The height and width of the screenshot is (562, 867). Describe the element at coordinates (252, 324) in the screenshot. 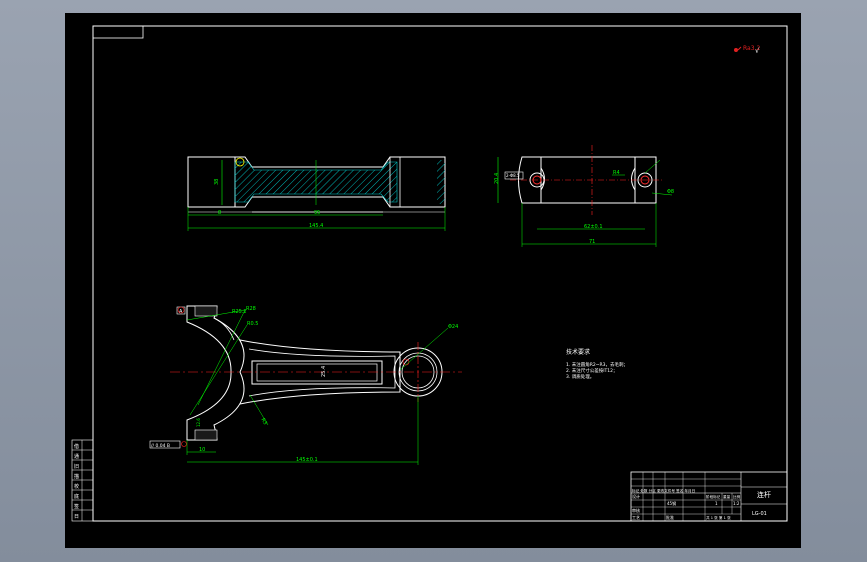

I see `plan-leader-r3: R0.5` at that location.